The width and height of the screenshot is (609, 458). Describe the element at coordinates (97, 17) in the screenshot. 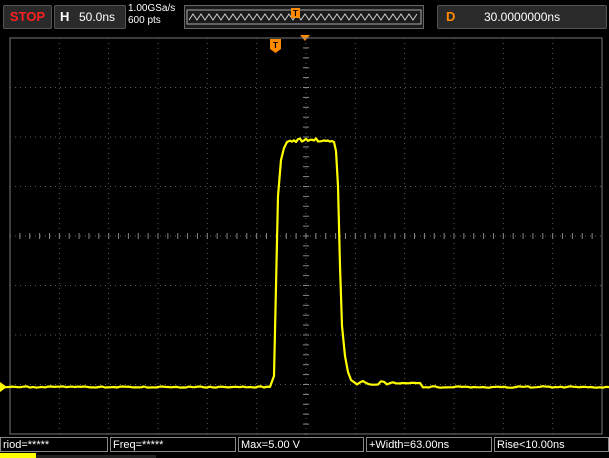

I see `timebase-value: 50.0ns` at that location.